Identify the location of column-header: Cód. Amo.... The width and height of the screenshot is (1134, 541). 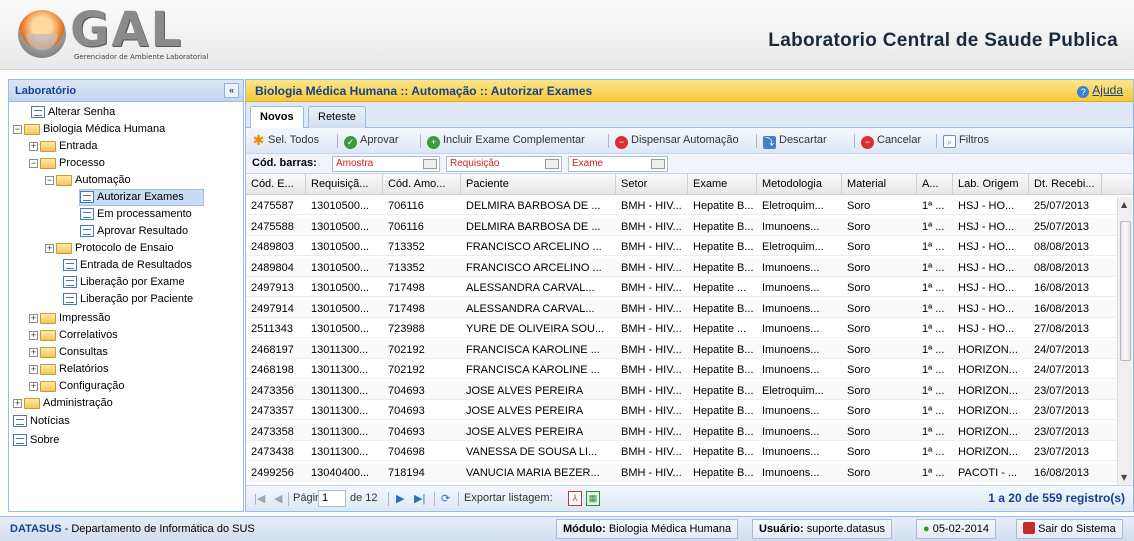
(422, 184).